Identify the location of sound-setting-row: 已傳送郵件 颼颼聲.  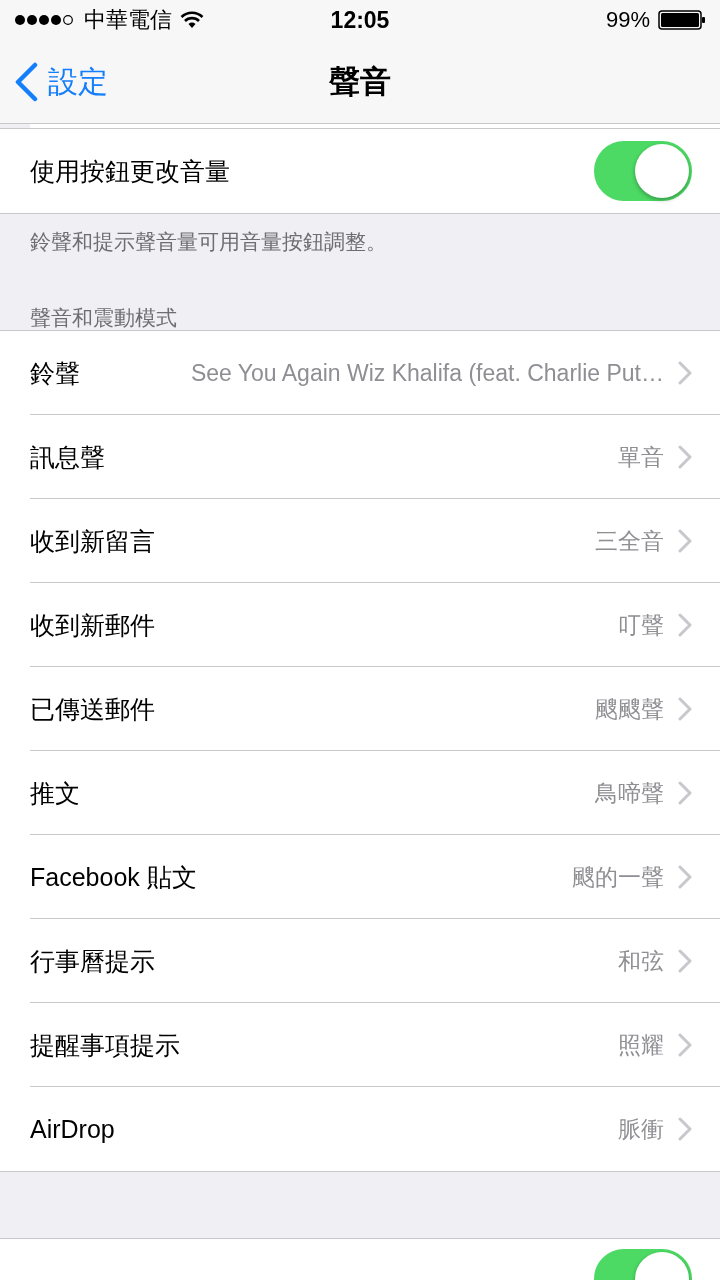
(360, 709).